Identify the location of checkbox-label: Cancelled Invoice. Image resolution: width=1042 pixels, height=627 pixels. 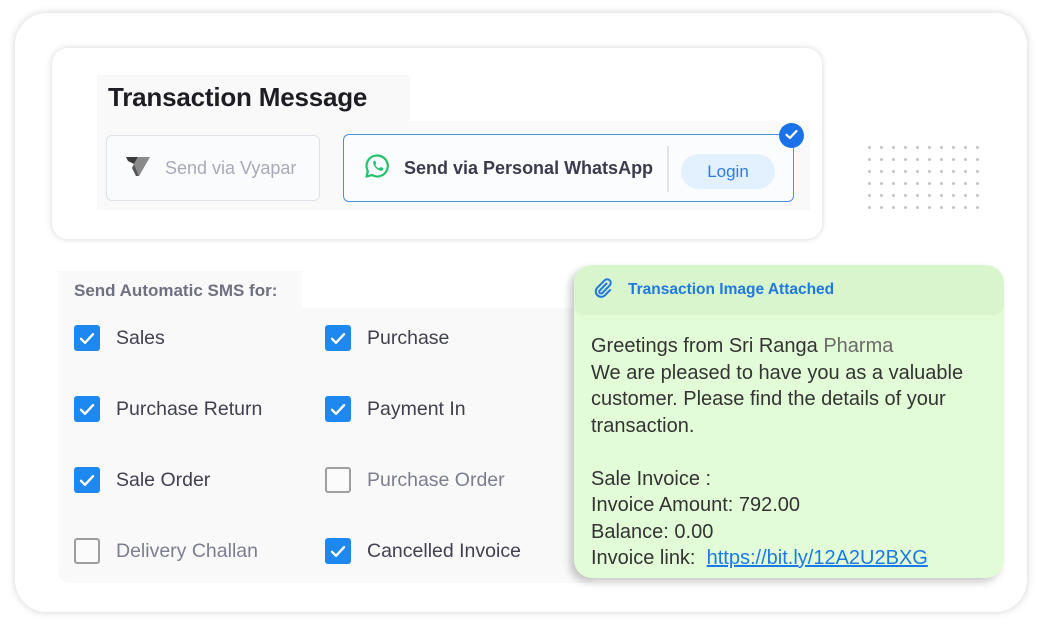
(444, 550).